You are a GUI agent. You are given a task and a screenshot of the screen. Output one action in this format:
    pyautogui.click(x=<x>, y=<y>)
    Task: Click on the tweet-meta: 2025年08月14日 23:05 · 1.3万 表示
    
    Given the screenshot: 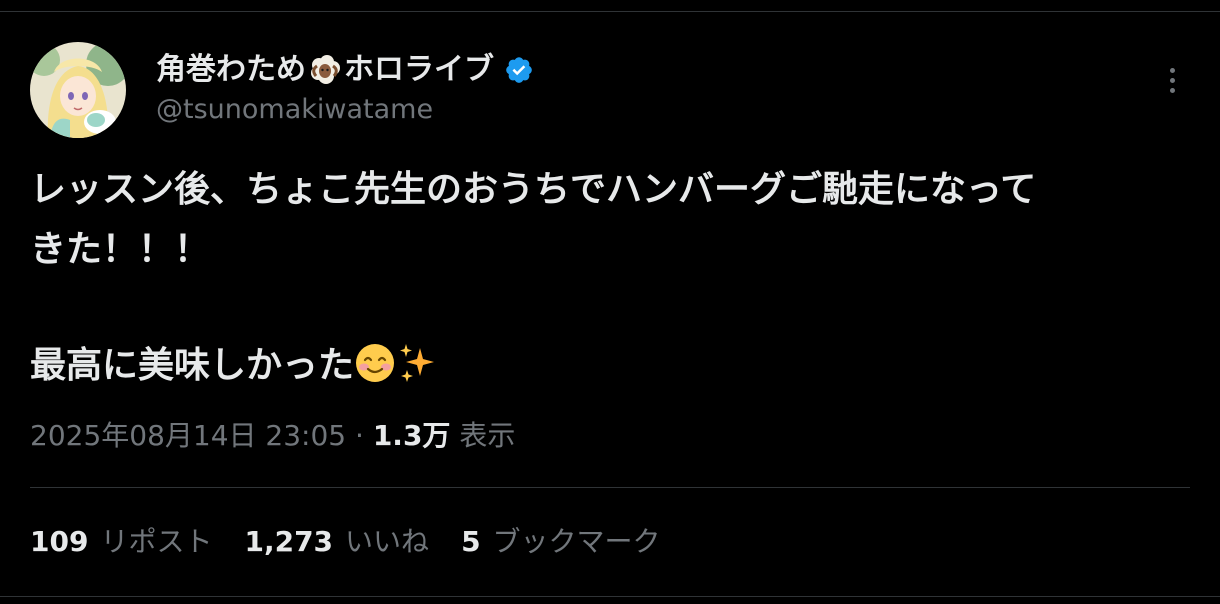 What is the action you would take?
    pyautogui.click(x=272, y=436)
    